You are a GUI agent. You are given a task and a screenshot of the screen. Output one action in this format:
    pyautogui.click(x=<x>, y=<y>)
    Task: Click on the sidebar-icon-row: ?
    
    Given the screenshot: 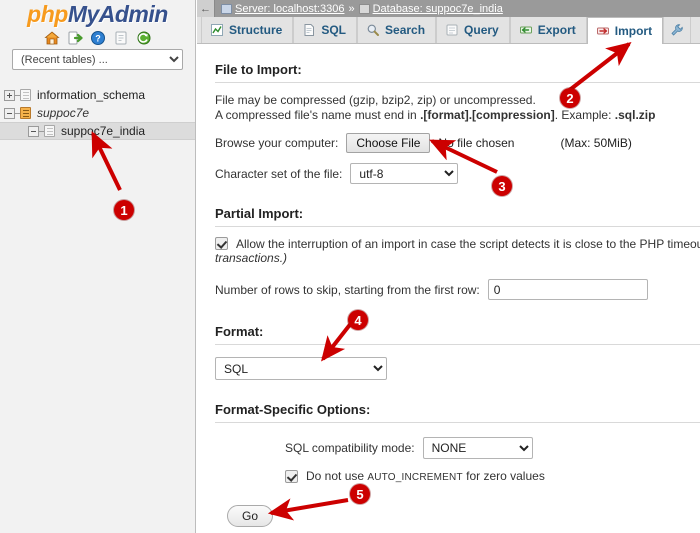 What is the action you would take?
    pyautogui.click(x=97, y=37)
    